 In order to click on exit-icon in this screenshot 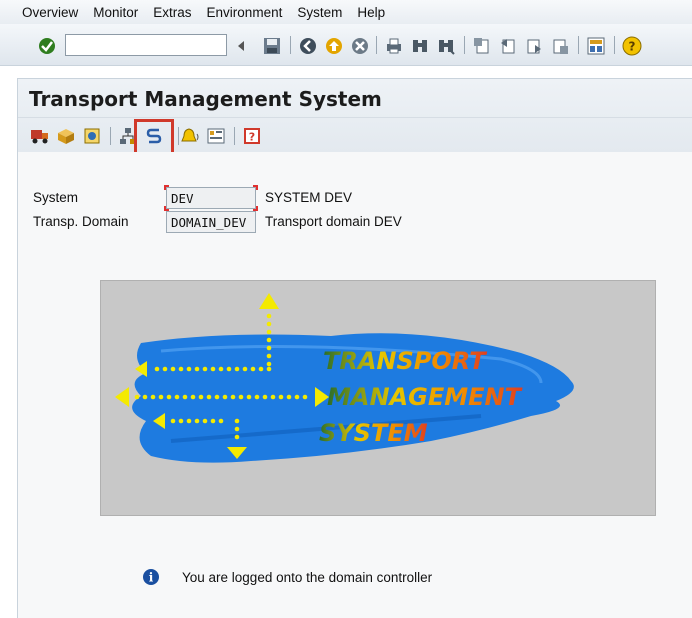, I will do `click(334, 46)`.